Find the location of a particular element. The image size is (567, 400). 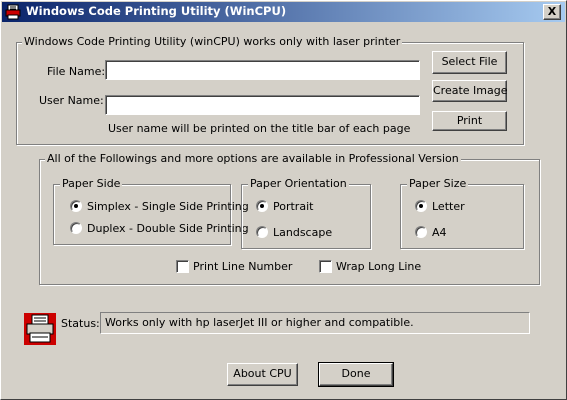

duplex-label: Duplex - Double Side Printing is located at coordinates (168, 228).